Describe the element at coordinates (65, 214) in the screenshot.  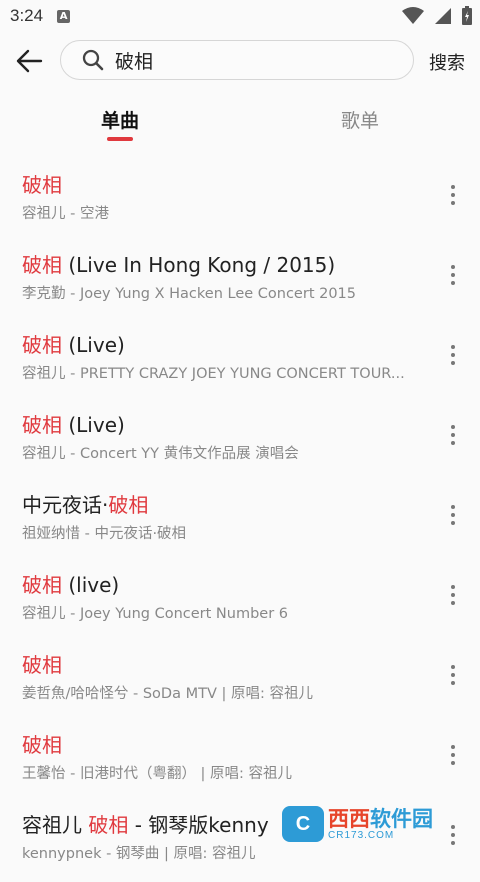
I see `song-subtitle: 容祖儿 - 空港` at that location.